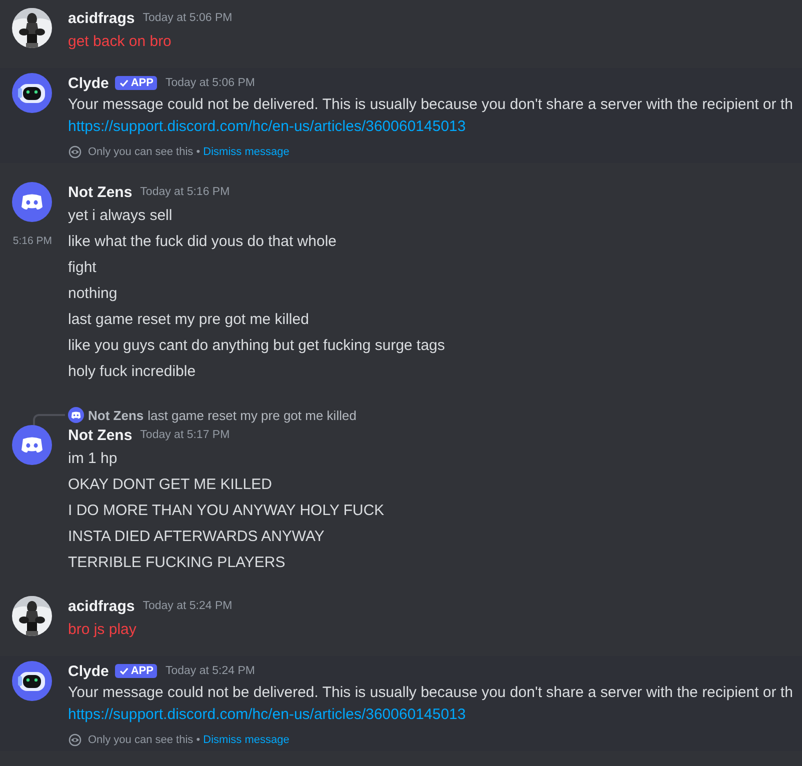 The height and width of the screenshot is (766, 802). What do you see at coordinates (32, 241) in the screenshot?
I see `timestamp: 5:16 PM` at bounding box center [32, 241].